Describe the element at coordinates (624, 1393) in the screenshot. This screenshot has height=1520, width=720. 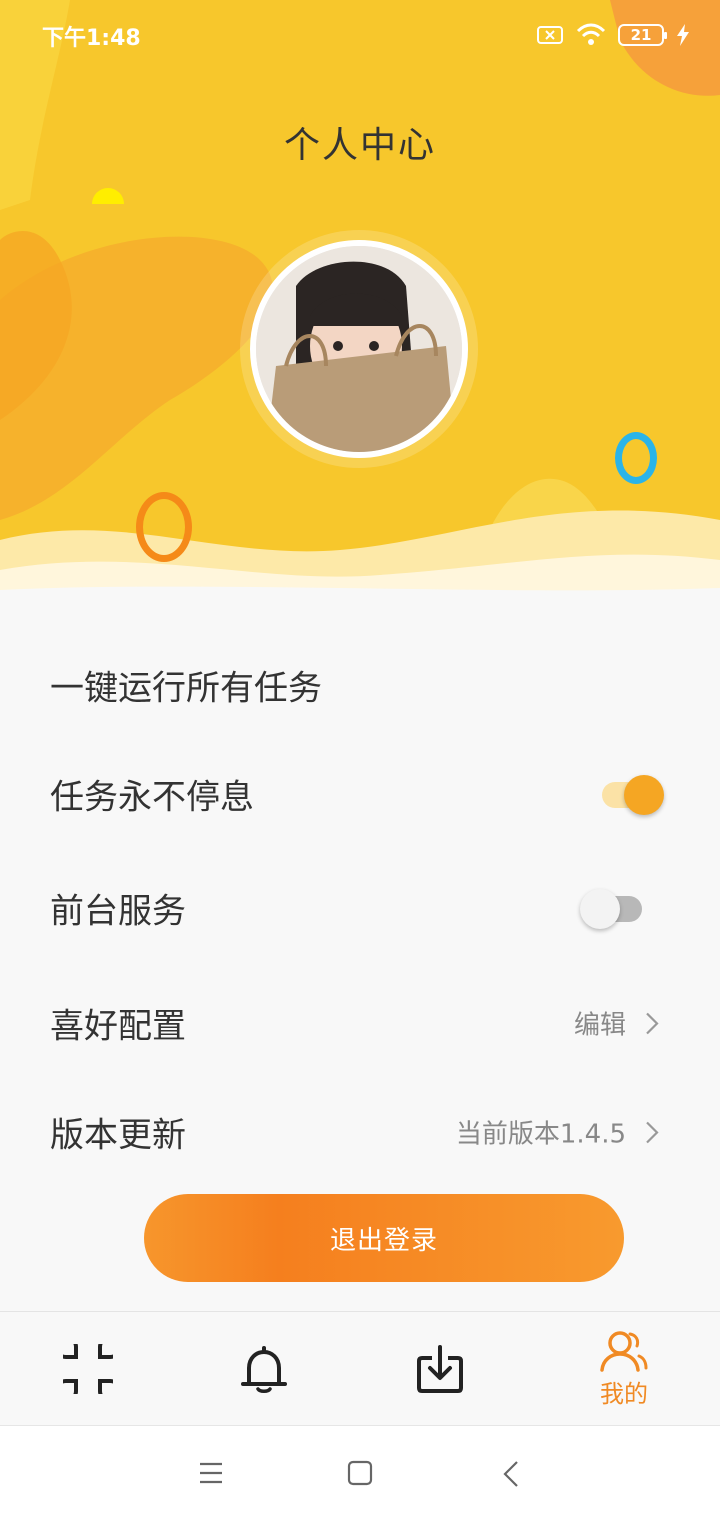
I see `nav-label-profile: 我的` at that location.